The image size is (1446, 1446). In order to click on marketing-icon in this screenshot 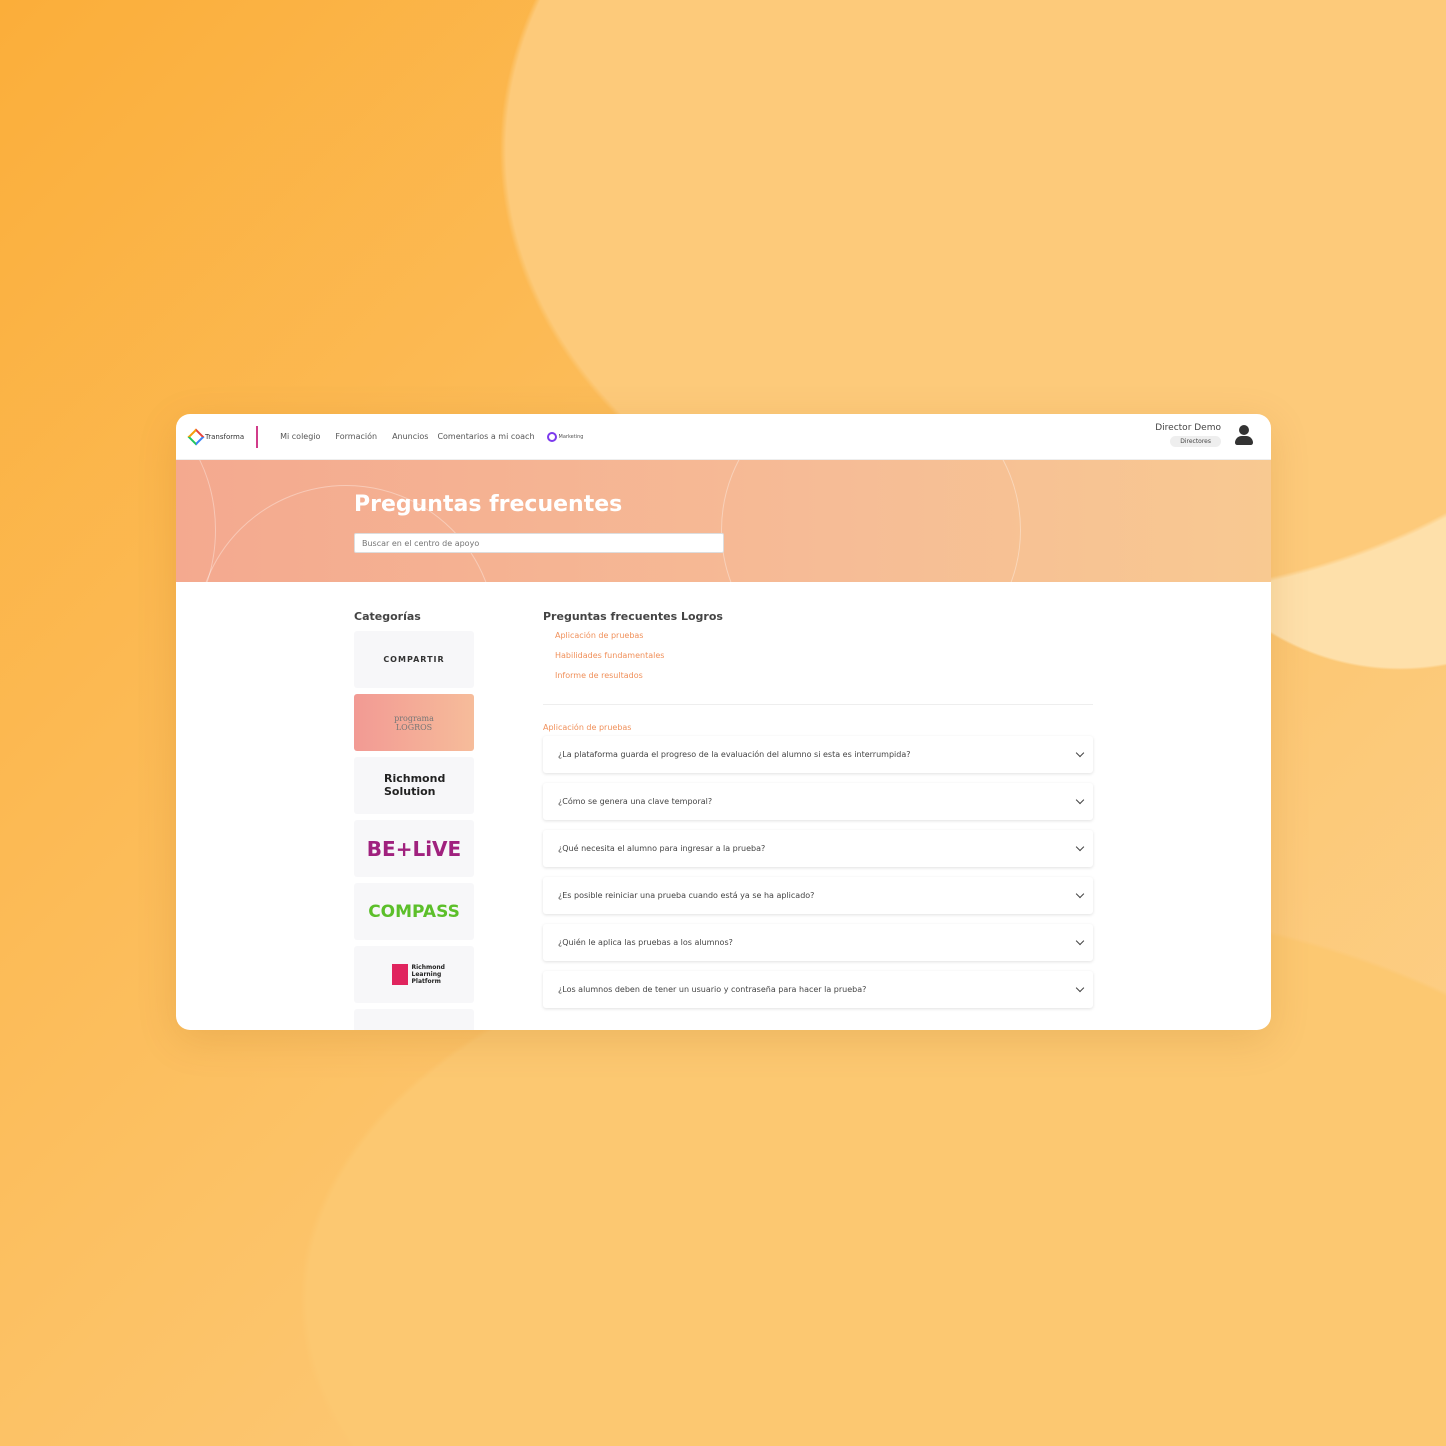, I will do `click(551, 436)`.